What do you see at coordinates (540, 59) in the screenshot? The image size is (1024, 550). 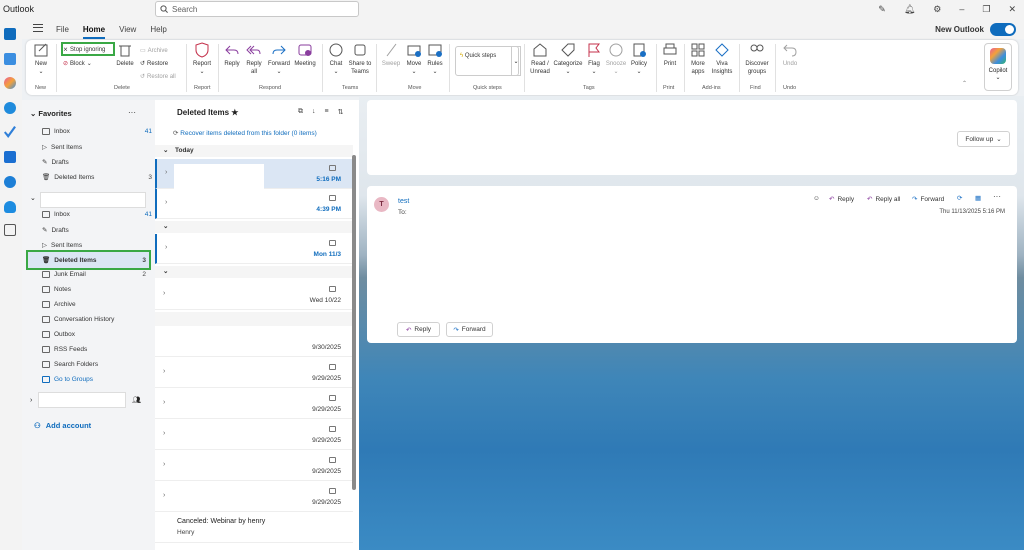 I see `read-unread-button: Read / Unread` at bounding box center [540, 59].